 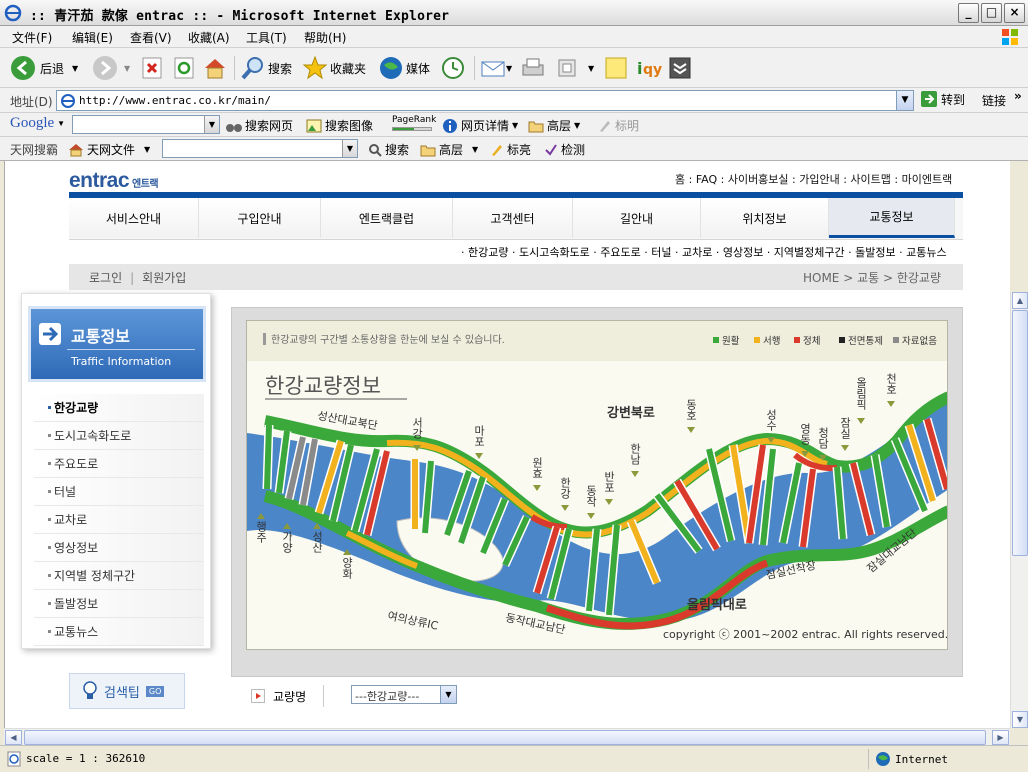 What do you see at coordinates (1000, 737) in the screenshot?
I see `scroll-right-icon: ▶` at bounding box center [1000, 737].